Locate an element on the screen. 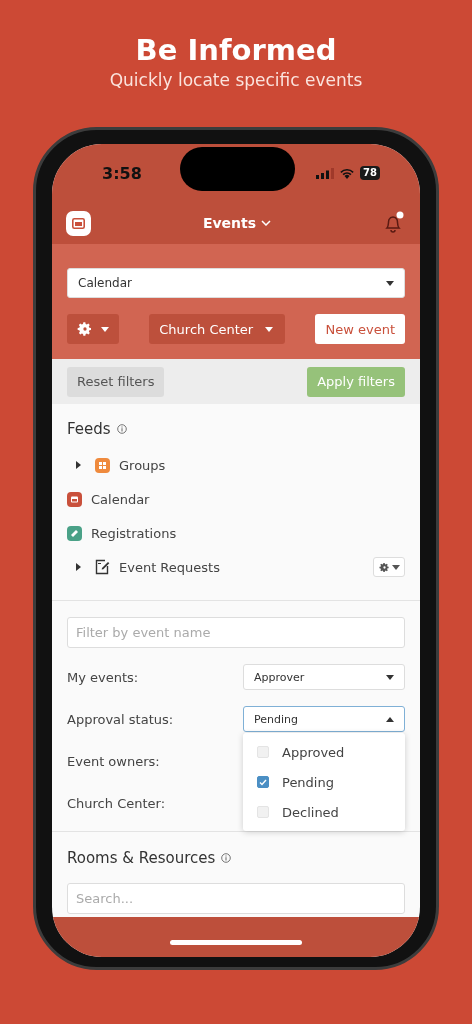 The width and height of the screenshot is (472, 1024). feed-item: Calendar is located at coordinates (236, 499).